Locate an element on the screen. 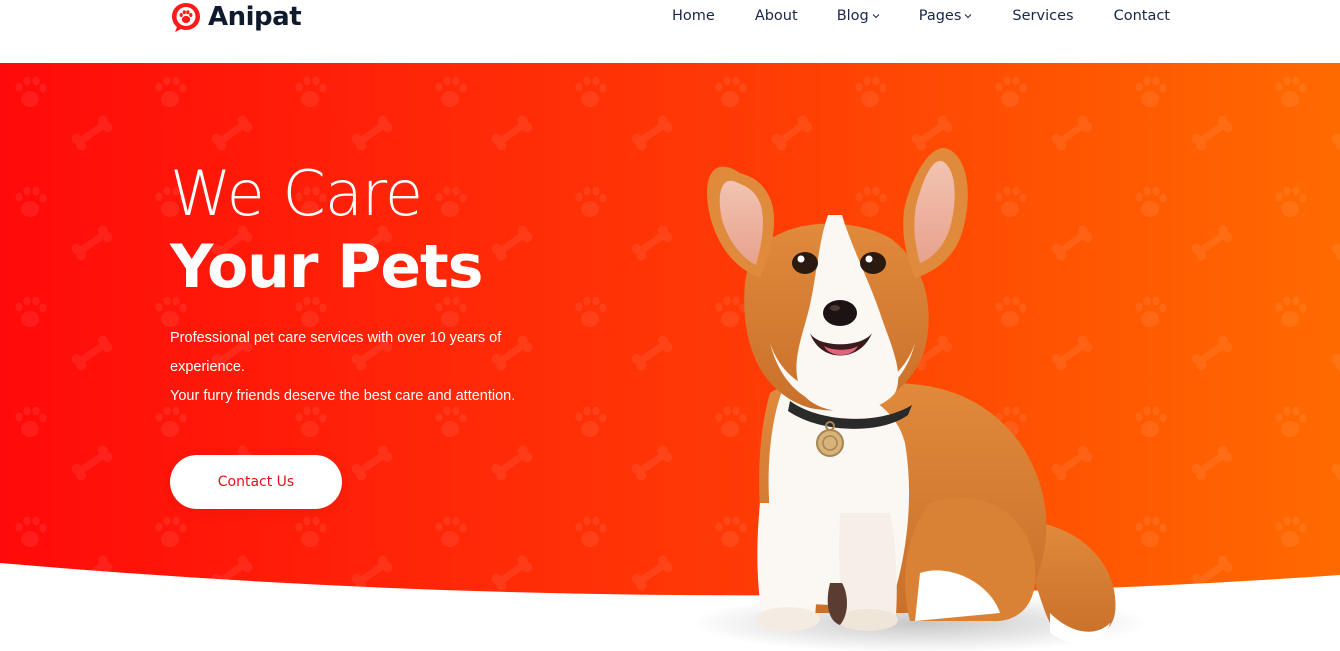 The image size is (1340, 651). nav-item-contact: Contact is located at coordinates (1142, 16).